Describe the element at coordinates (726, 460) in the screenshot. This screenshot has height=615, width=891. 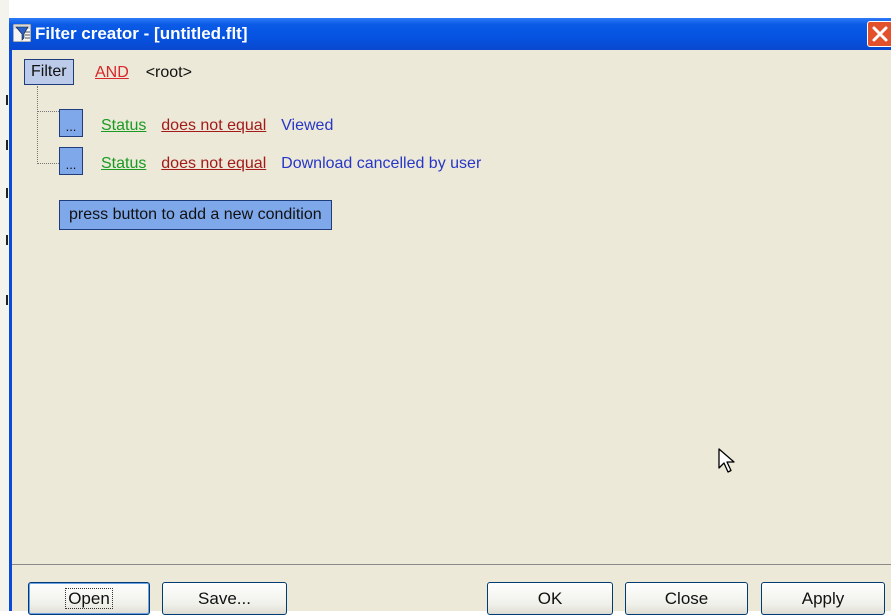
I see `mouse-pointer-icon` at that location.